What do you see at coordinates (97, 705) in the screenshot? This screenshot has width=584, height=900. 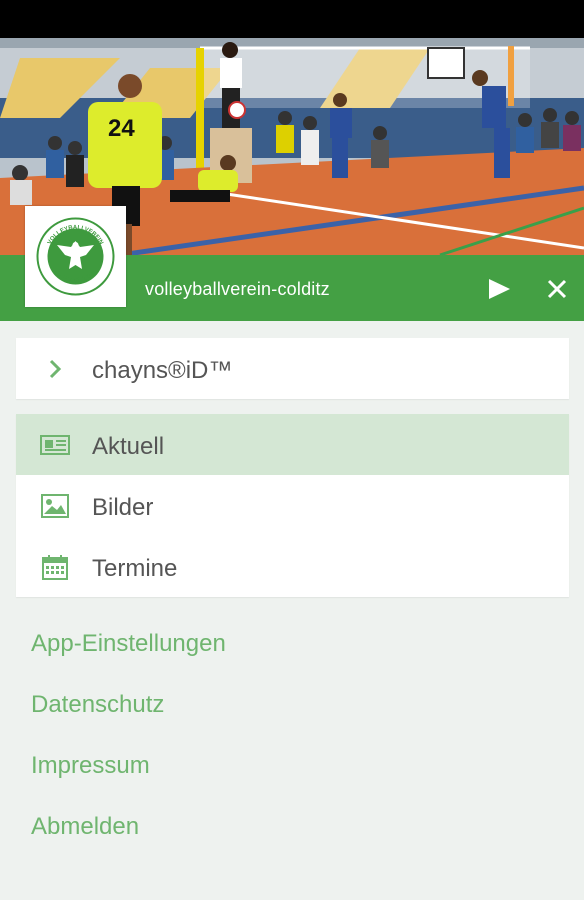 I see `link-privacy: Datenschutz` at bounding box center [97, 705].